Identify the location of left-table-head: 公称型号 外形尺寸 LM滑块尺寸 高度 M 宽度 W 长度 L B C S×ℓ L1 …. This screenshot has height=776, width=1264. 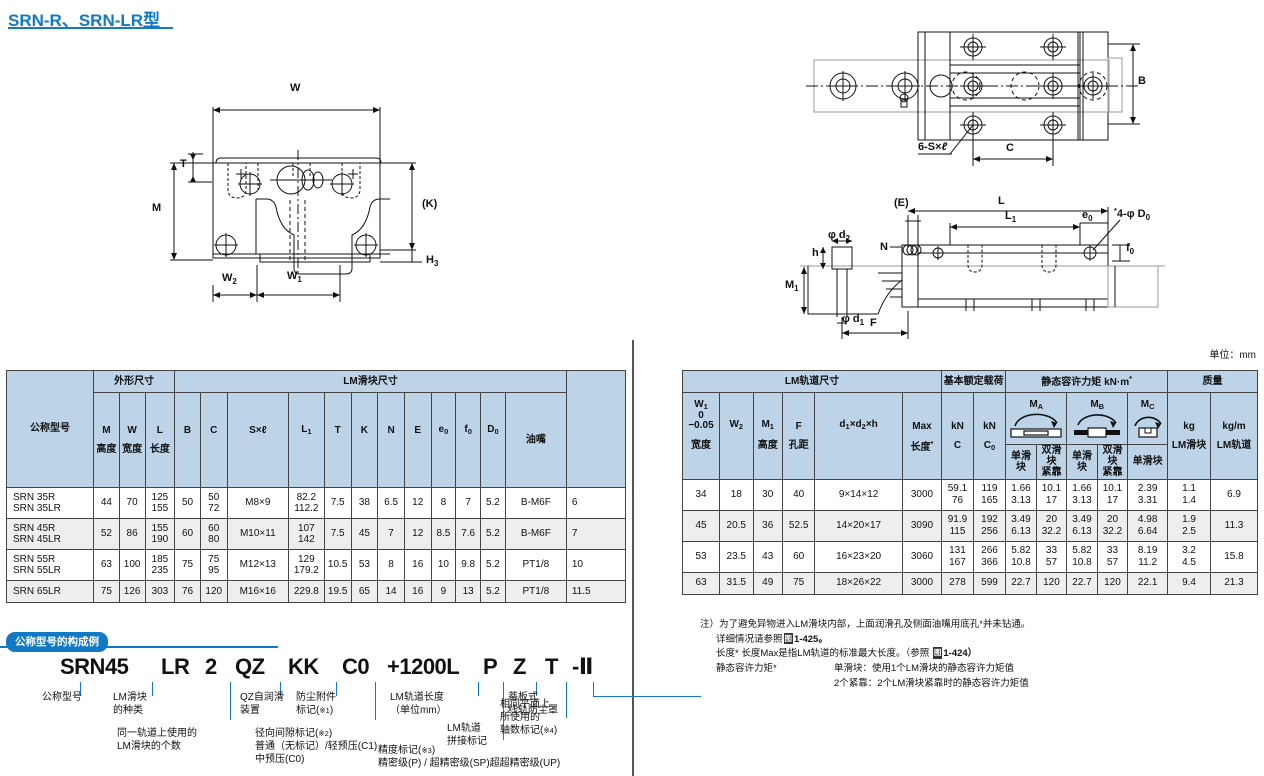
(316, 429).